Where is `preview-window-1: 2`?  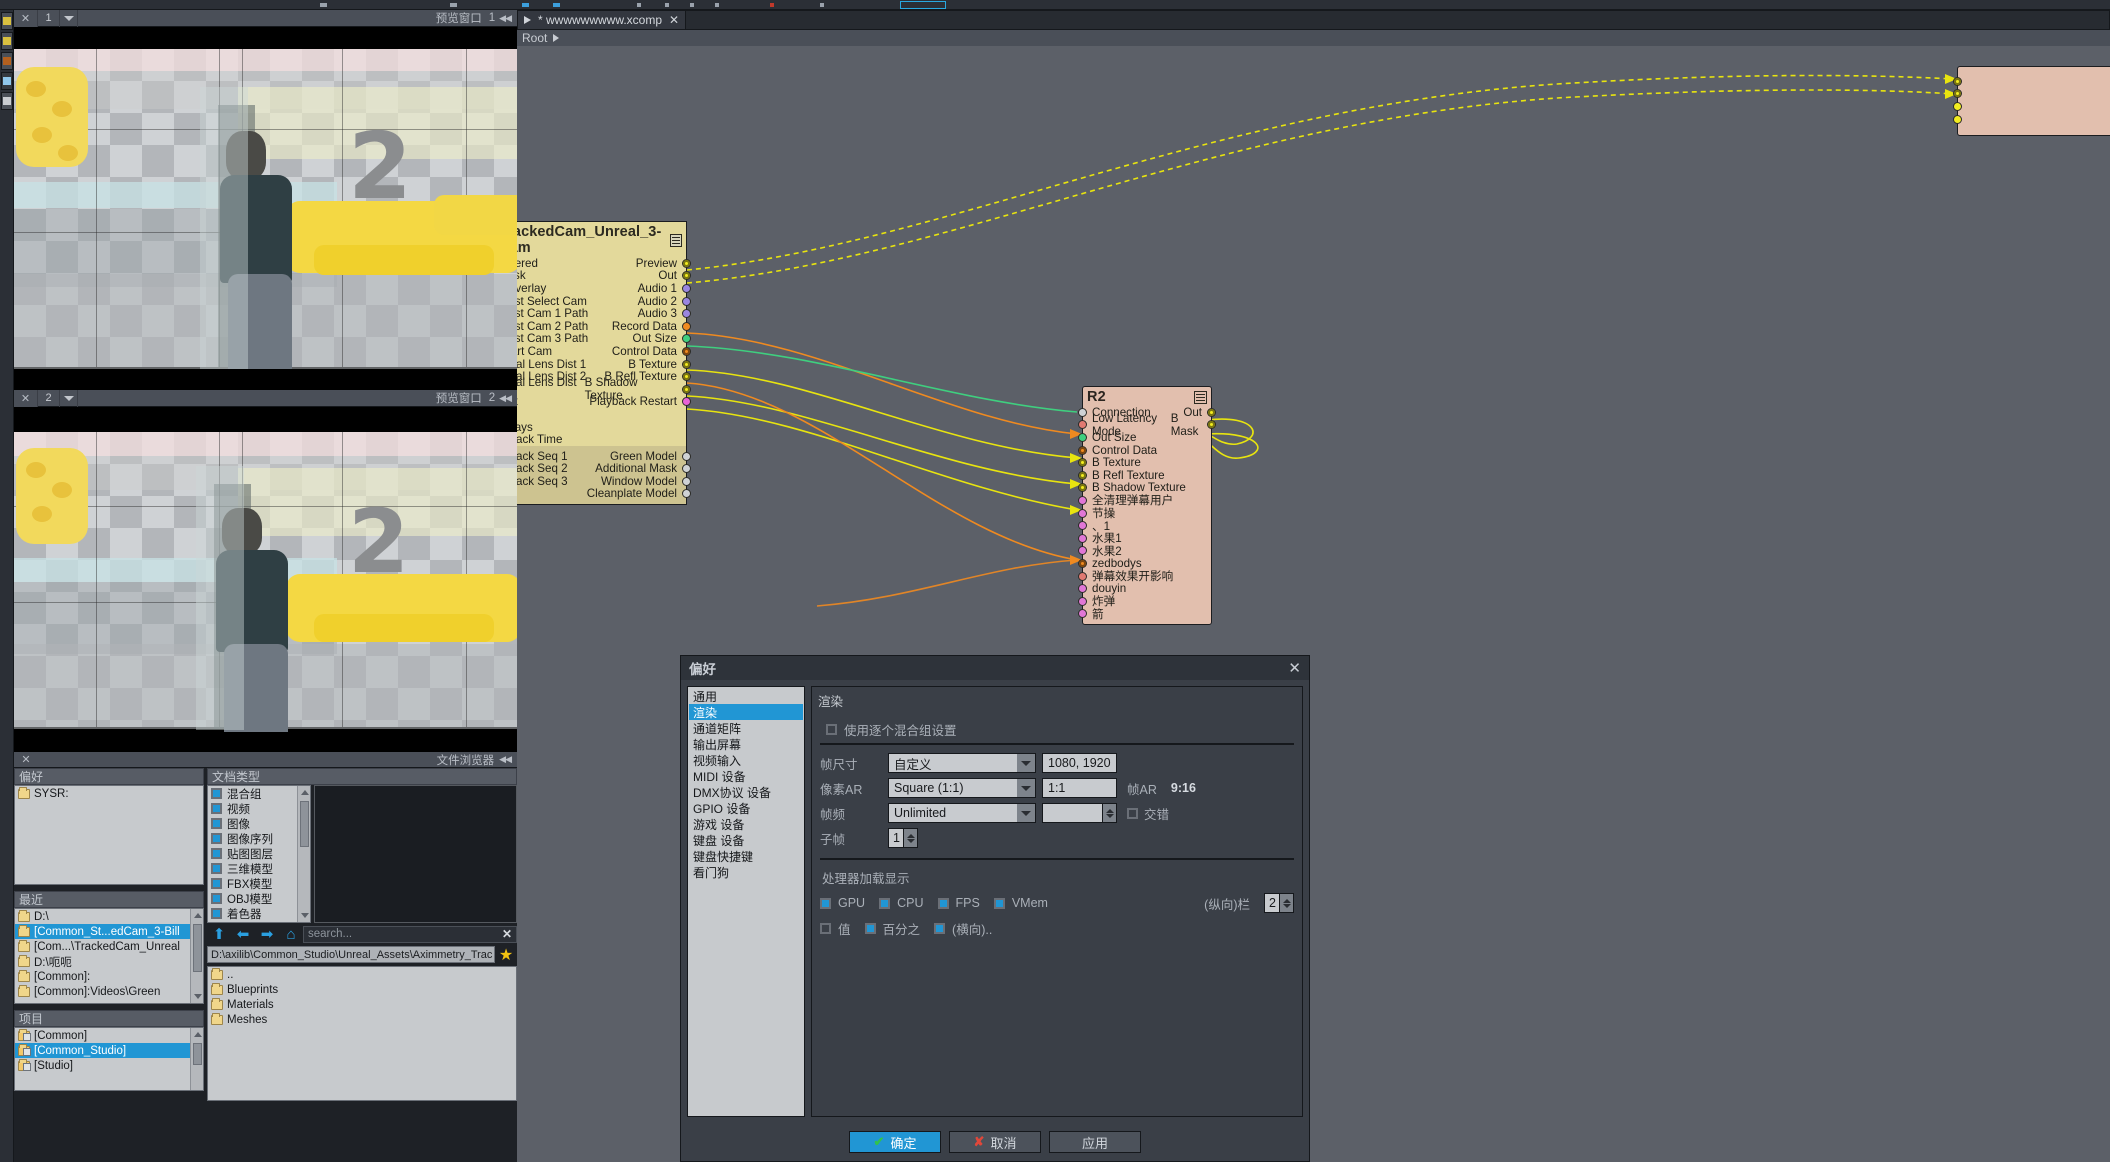 preview-window-1: 2 is located at coordinates (265, 208).